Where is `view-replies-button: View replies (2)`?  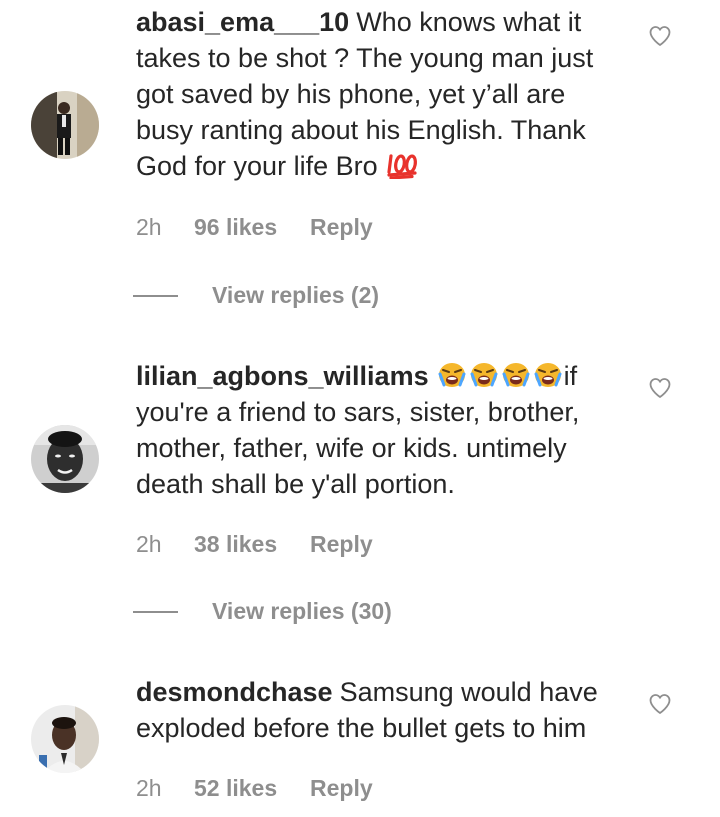
view-replies-button: View replies (2) is located at coordinates (256, 295).